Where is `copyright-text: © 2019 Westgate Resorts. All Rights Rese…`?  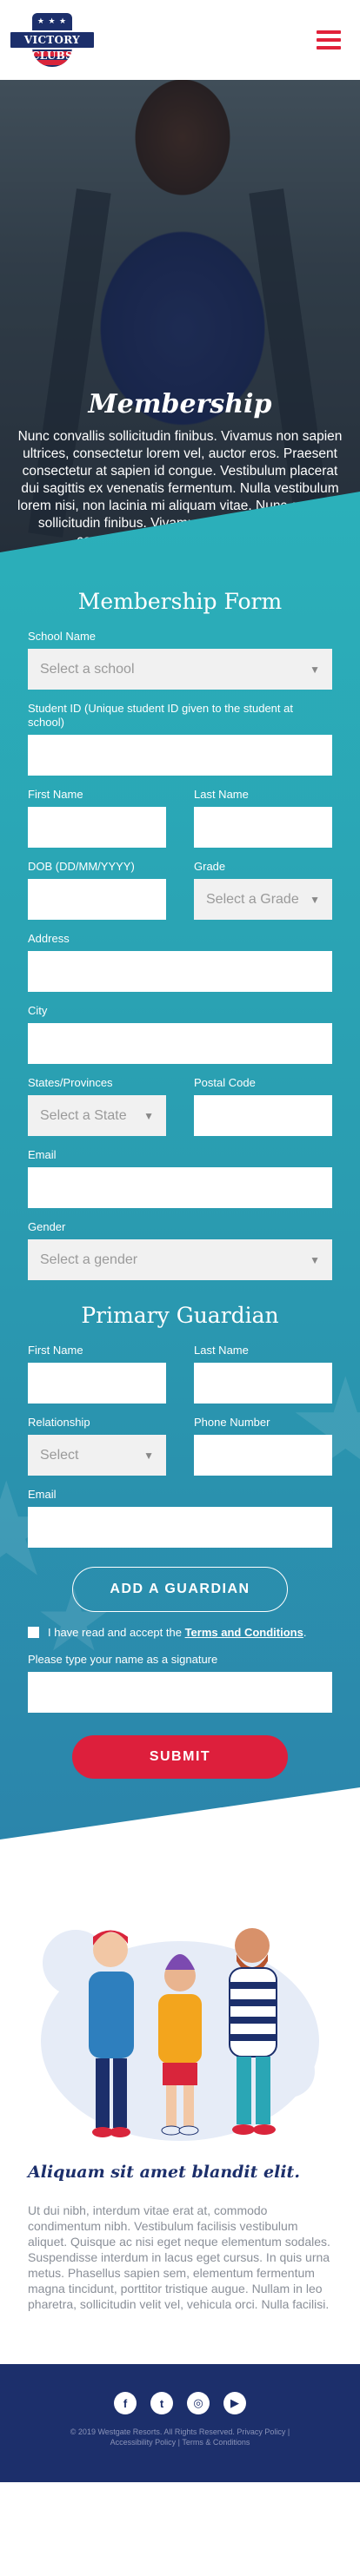
copyright-text: © 2019 Westgate Resorts. All Rights Rese… is located at coordinates (180, 2437).